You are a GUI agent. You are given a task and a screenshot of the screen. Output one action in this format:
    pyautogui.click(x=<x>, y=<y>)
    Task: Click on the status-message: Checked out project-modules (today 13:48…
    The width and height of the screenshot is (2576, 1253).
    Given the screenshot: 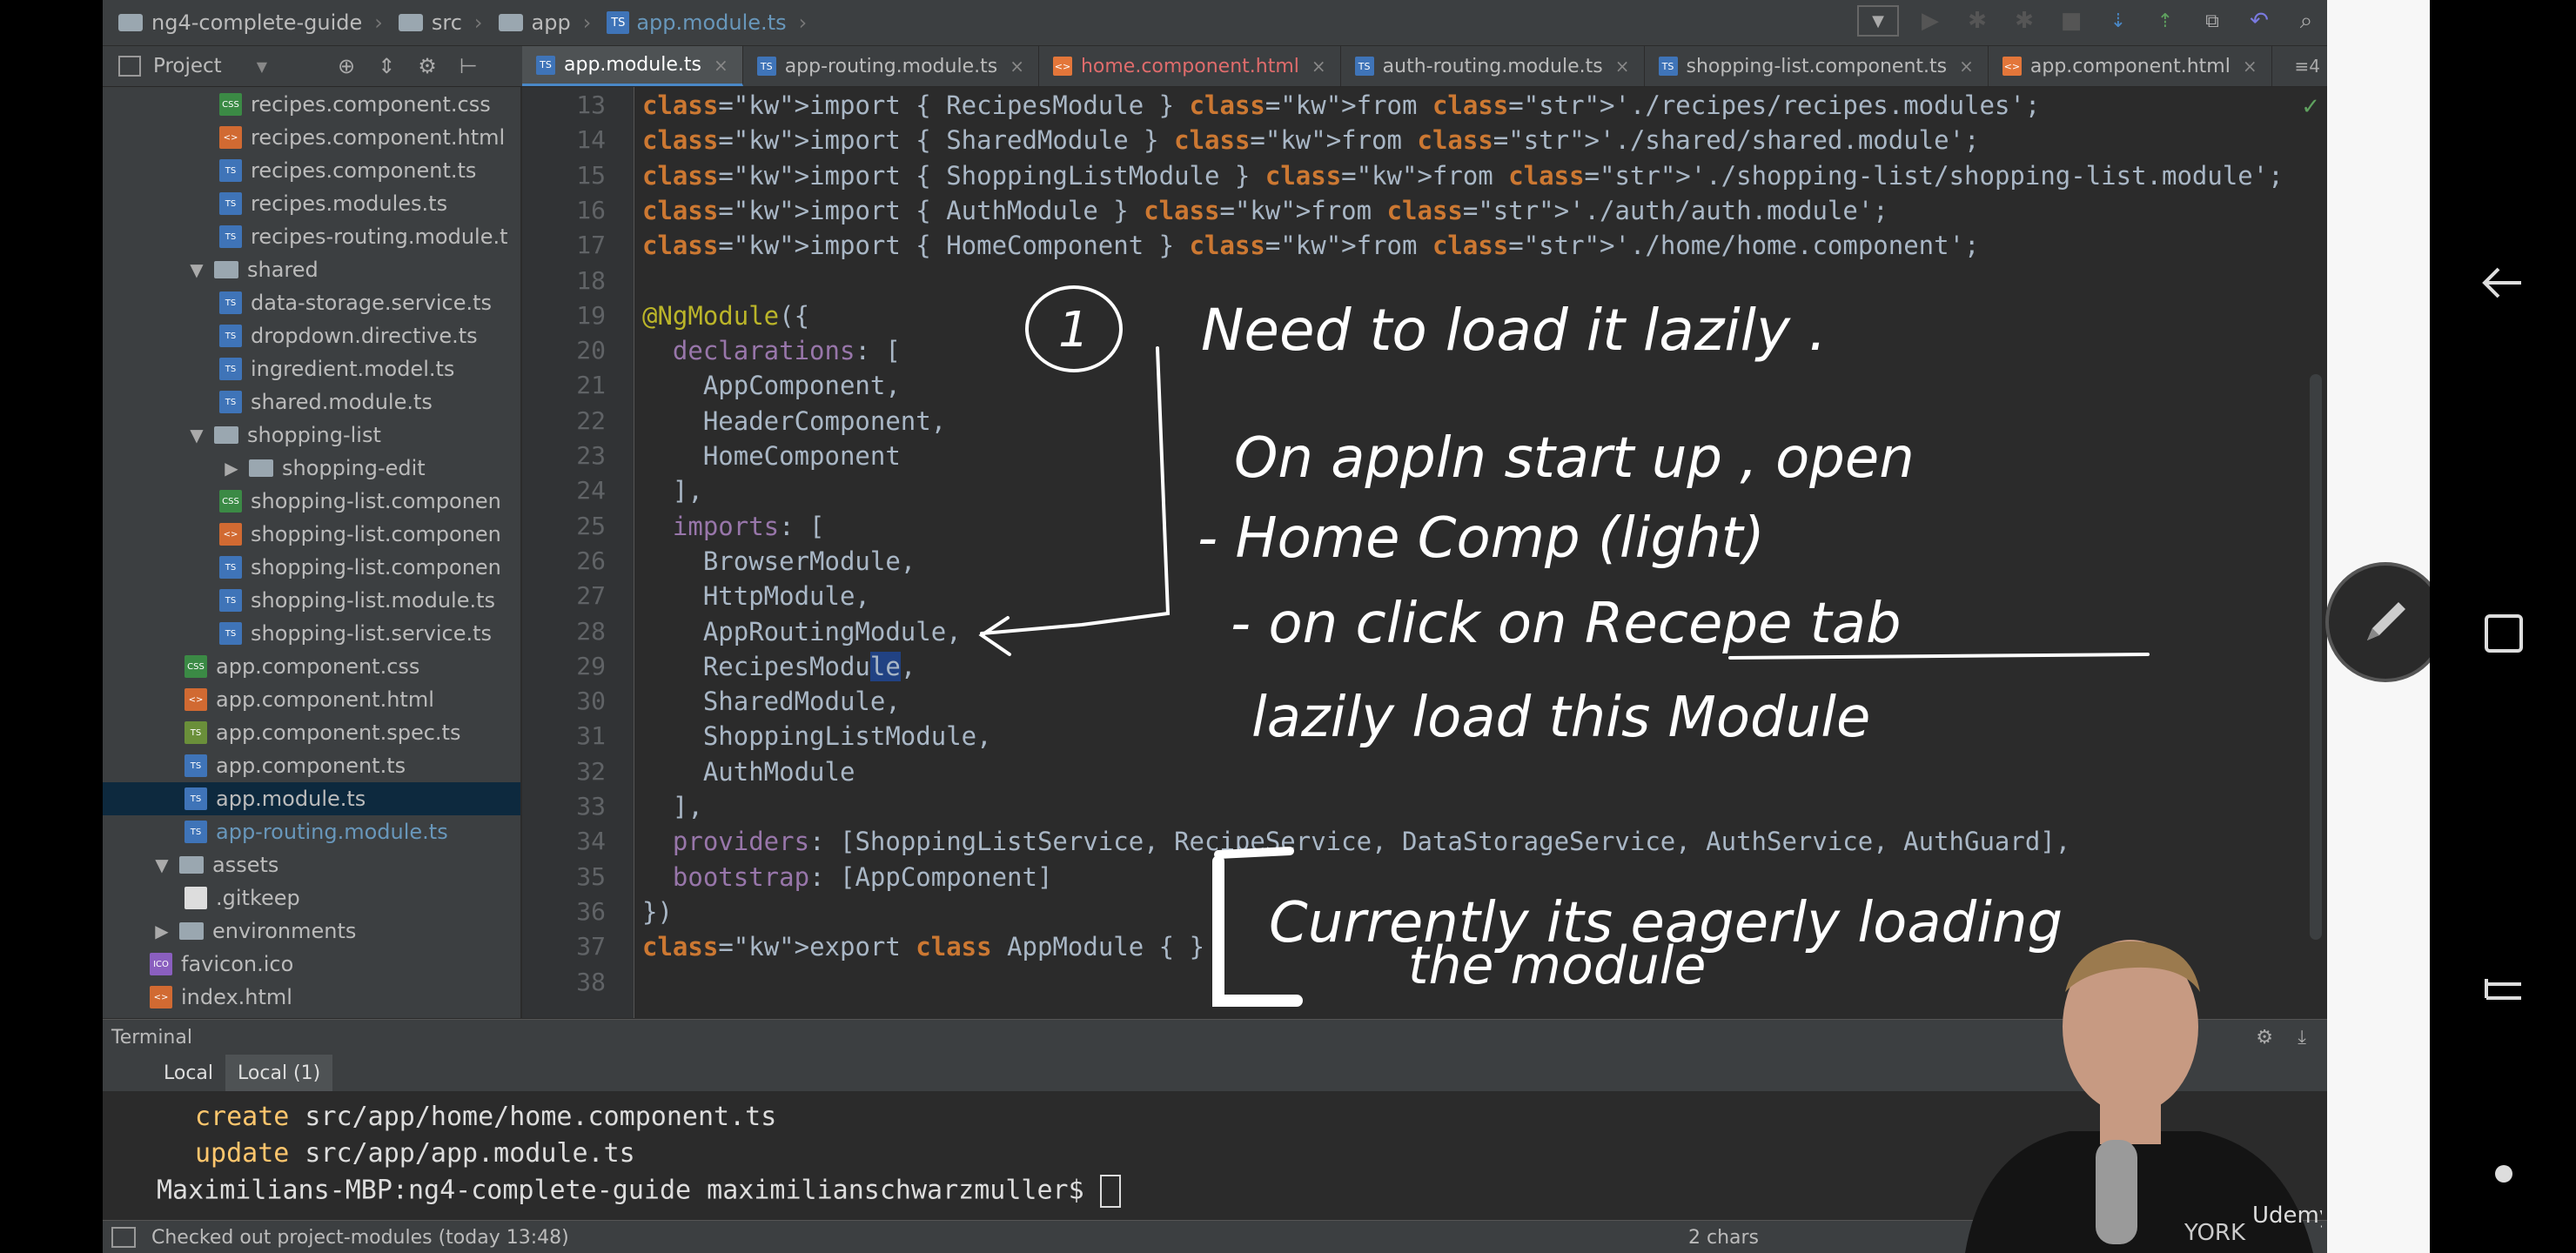 What is the action you would take?
    pyautogui.click(x=360, y=1237)
    